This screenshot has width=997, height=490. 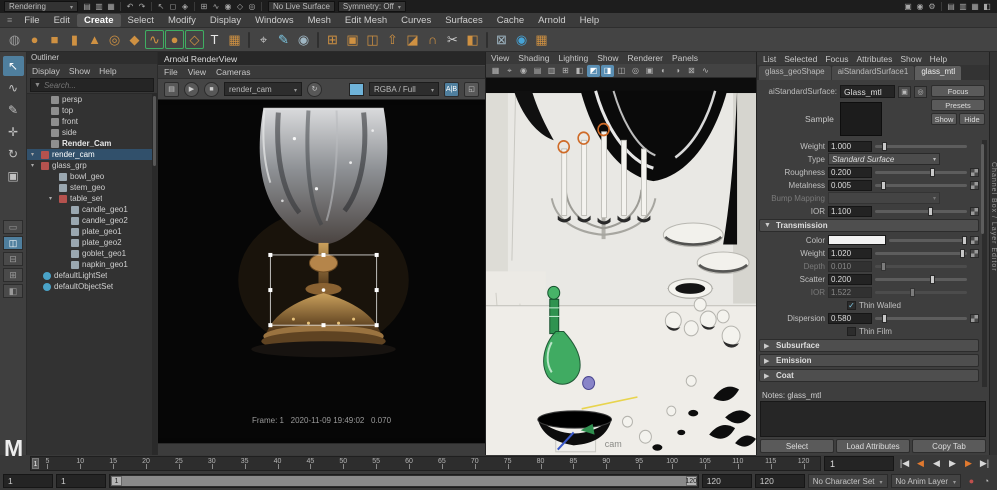 I want to click on focus-icon: ▣, so click(x=904, y=91).